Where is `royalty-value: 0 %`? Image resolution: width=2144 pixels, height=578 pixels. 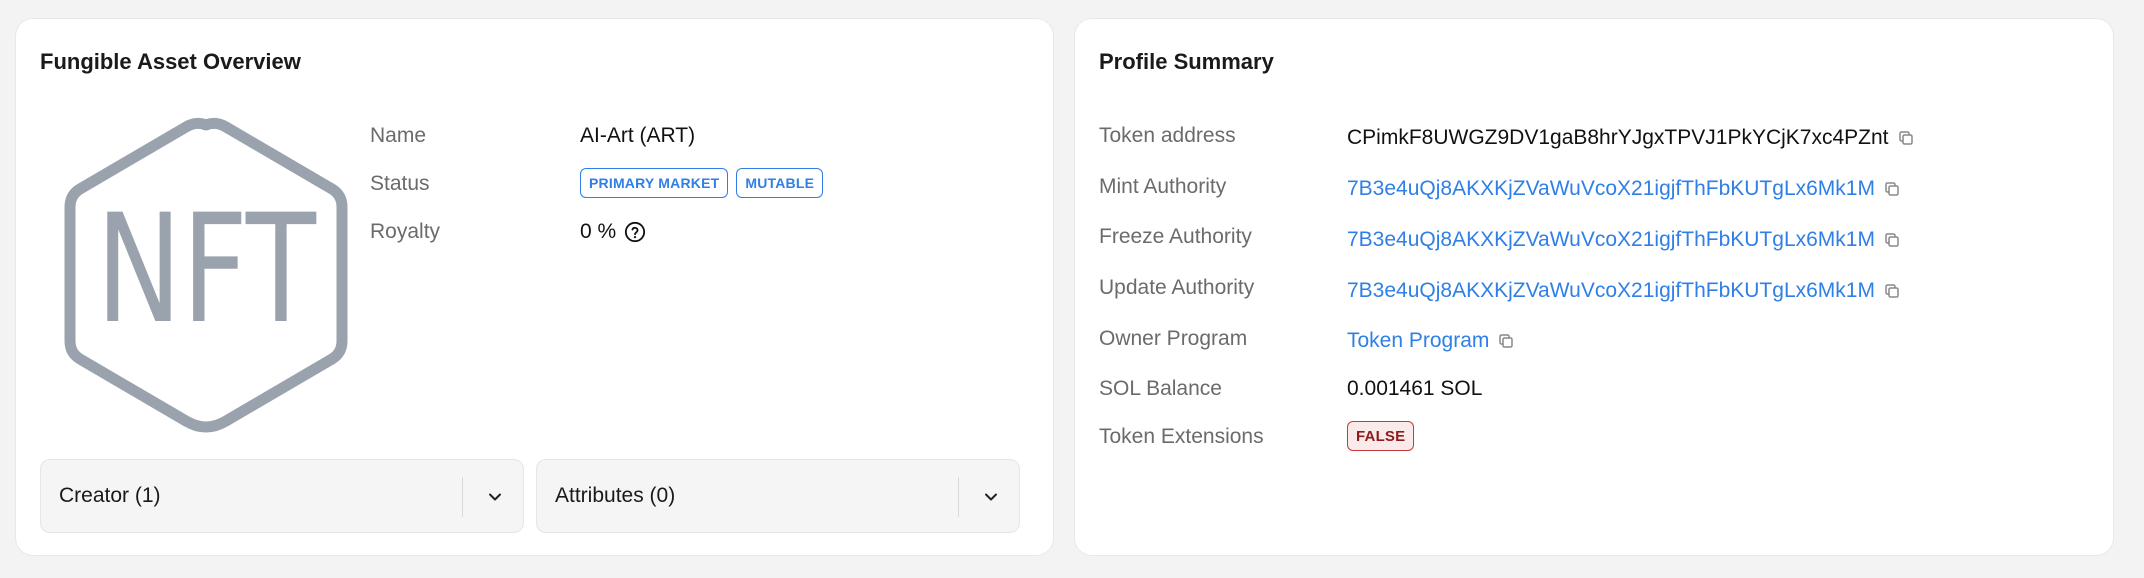
royalty-value: 0 % is located at coordinates (598, 231).